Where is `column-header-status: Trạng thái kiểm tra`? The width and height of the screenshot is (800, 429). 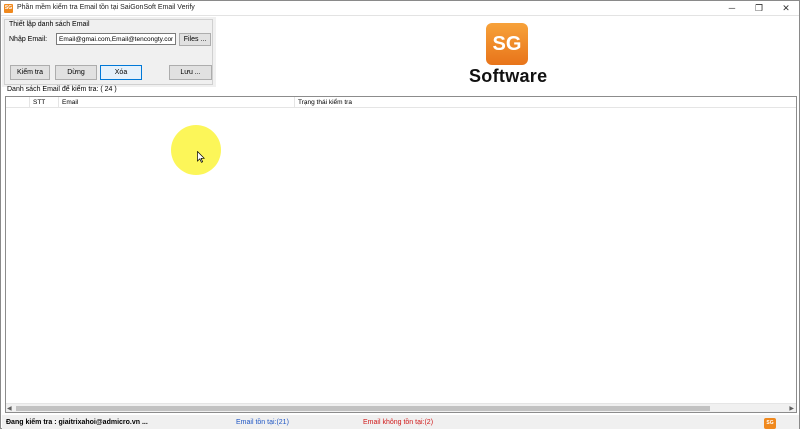
column-header-status: Trạng thái kiểm tra is located at coordinates (365, 102).